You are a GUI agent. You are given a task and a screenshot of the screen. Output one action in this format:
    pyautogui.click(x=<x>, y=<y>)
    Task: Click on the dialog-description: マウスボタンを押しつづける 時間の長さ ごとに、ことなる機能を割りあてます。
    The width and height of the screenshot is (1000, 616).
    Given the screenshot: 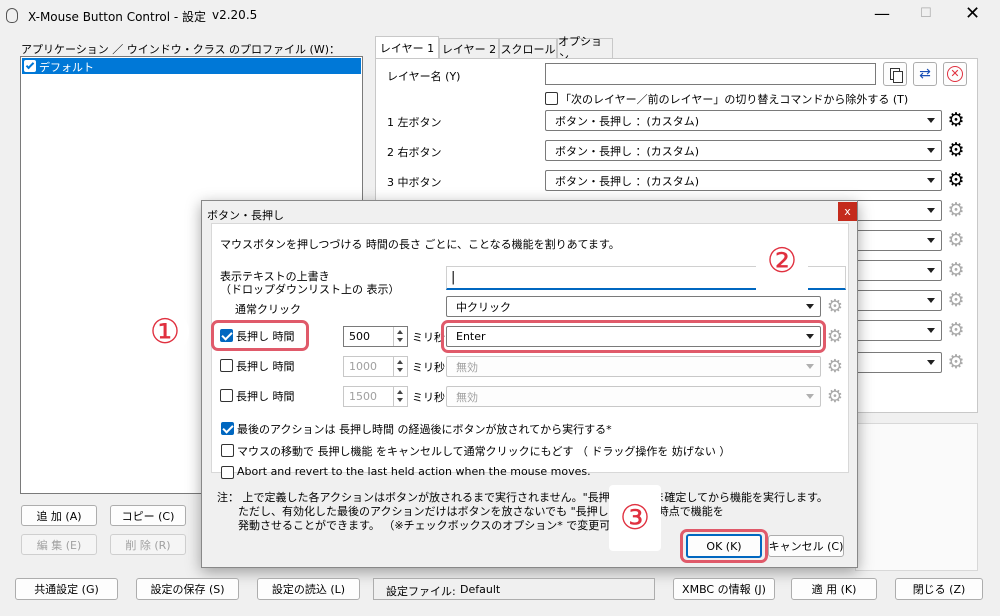 What is the action you would take?
    pyautogui.click(x=420, y=244)
    